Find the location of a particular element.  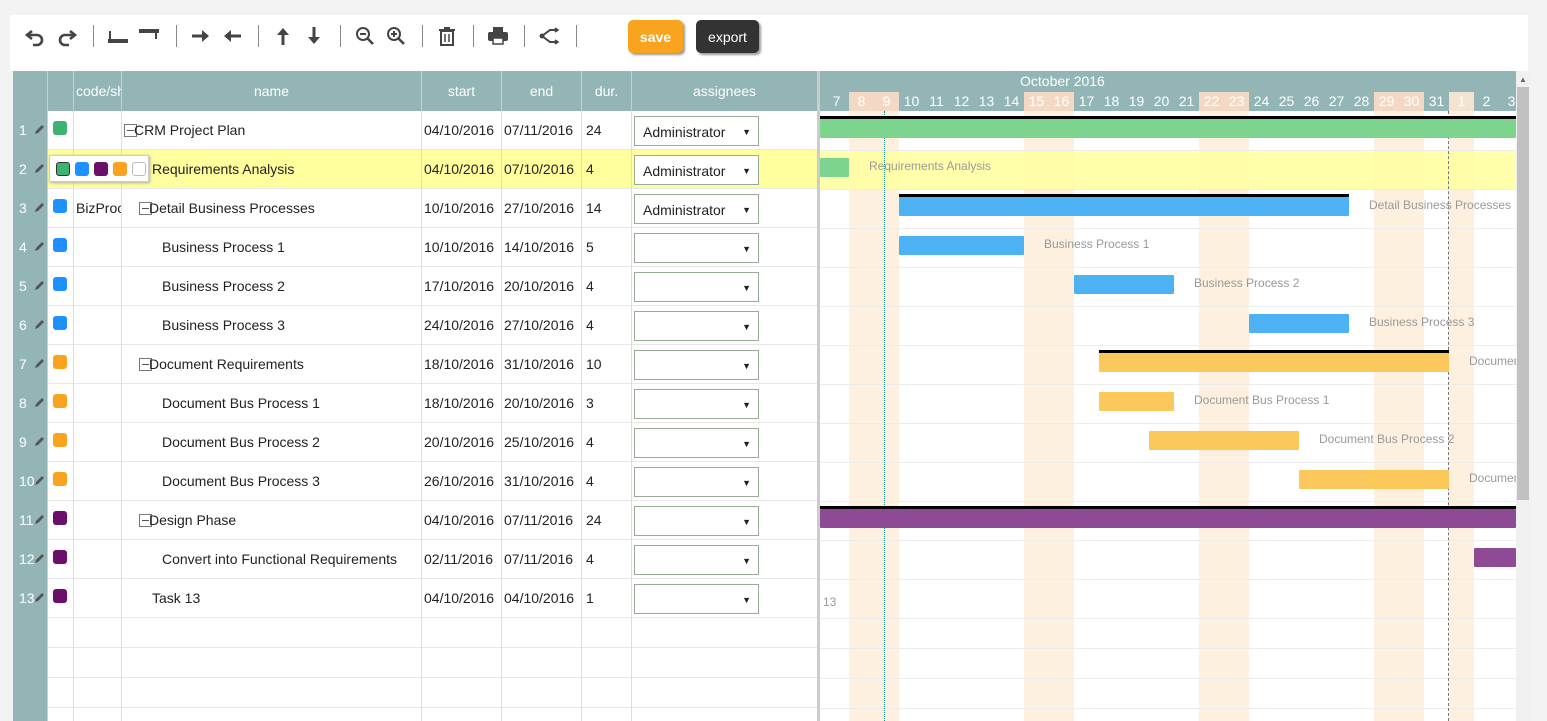

status-option-green is located at coordinates (63, 169).